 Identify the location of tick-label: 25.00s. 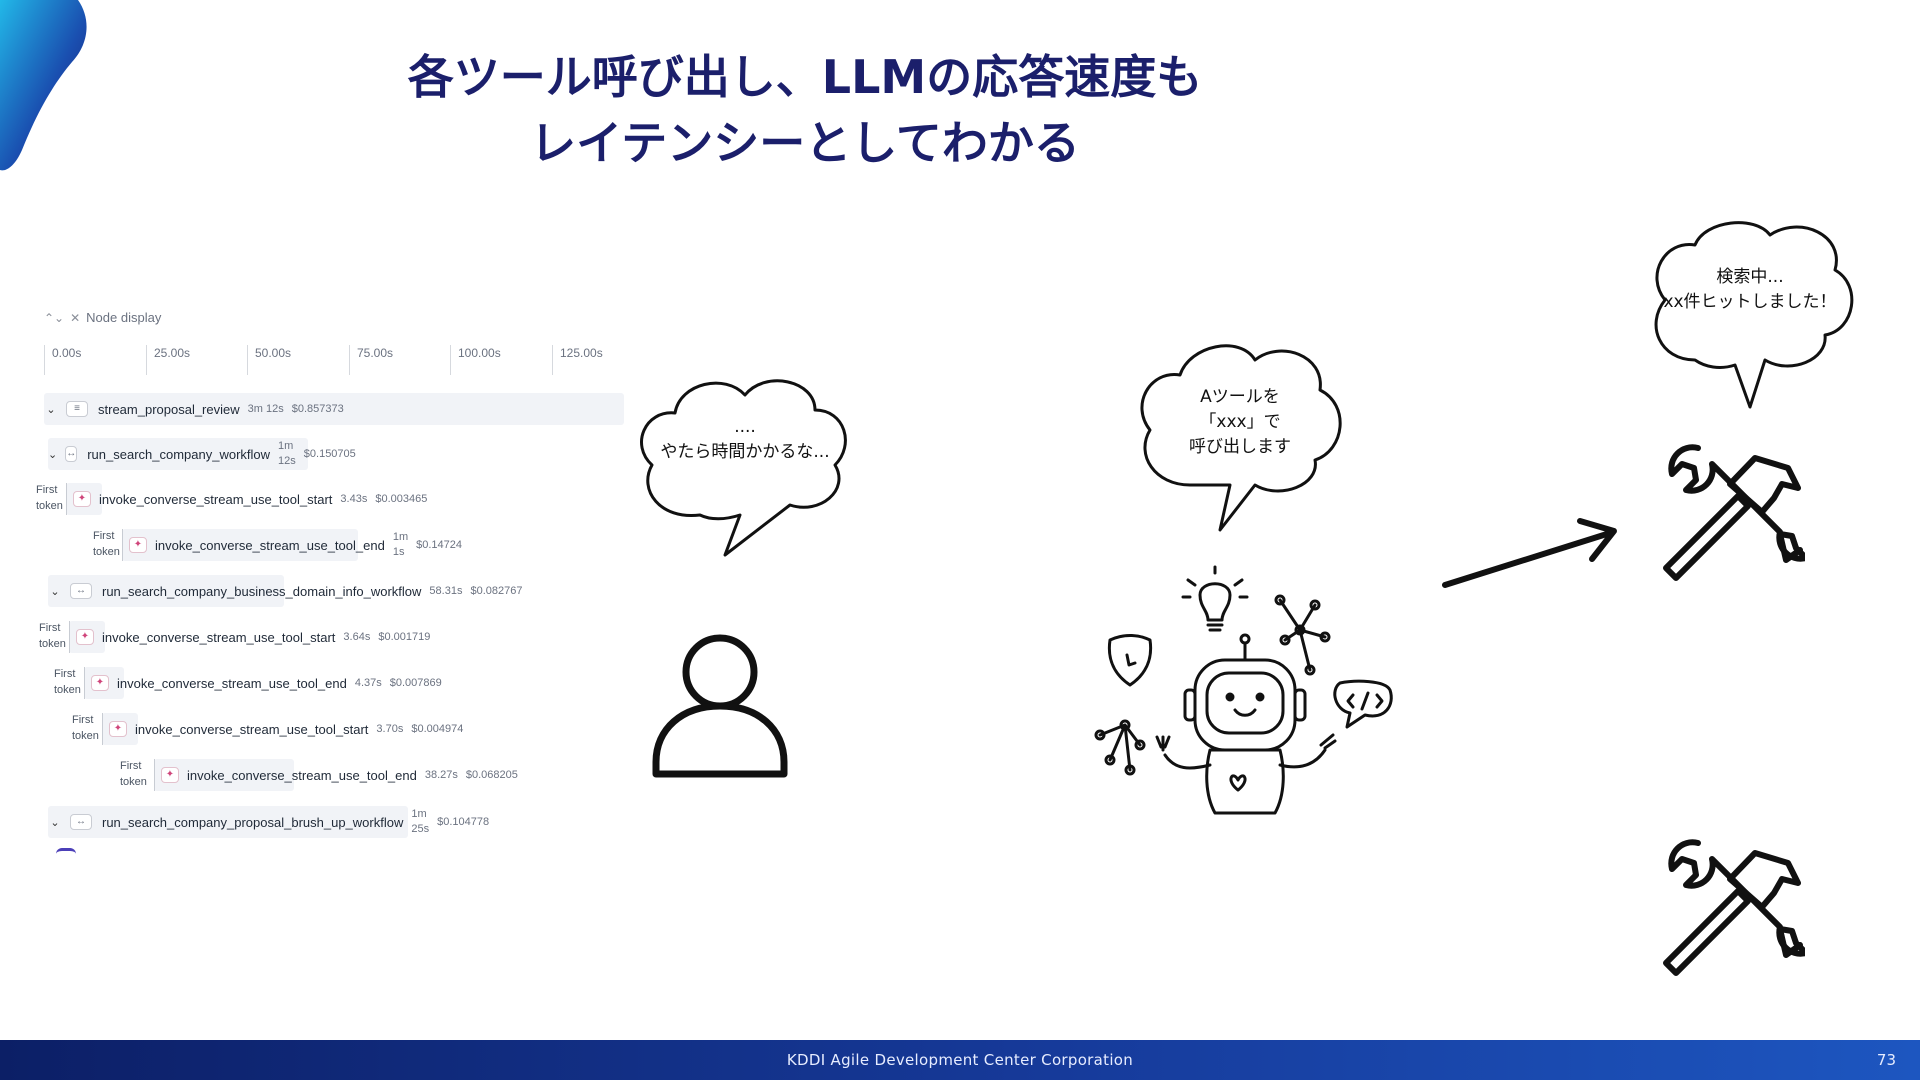
(168, 360).